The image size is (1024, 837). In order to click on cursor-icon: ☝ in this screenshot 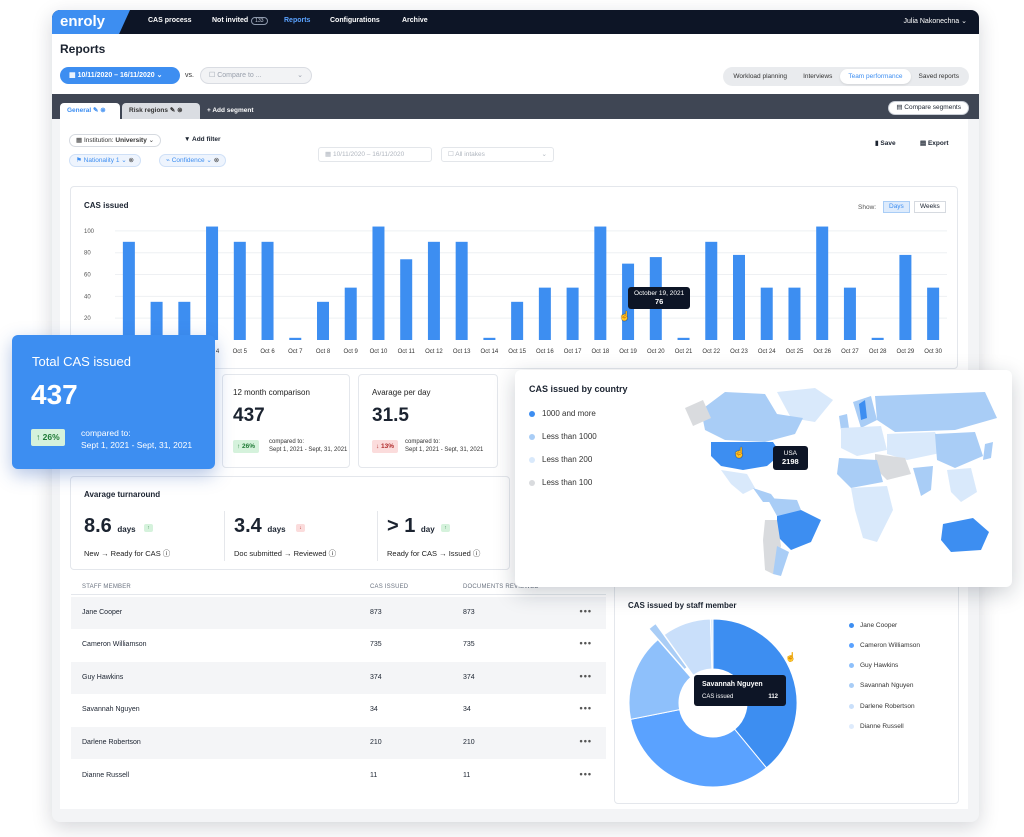, I will do `click(625, 316)`.